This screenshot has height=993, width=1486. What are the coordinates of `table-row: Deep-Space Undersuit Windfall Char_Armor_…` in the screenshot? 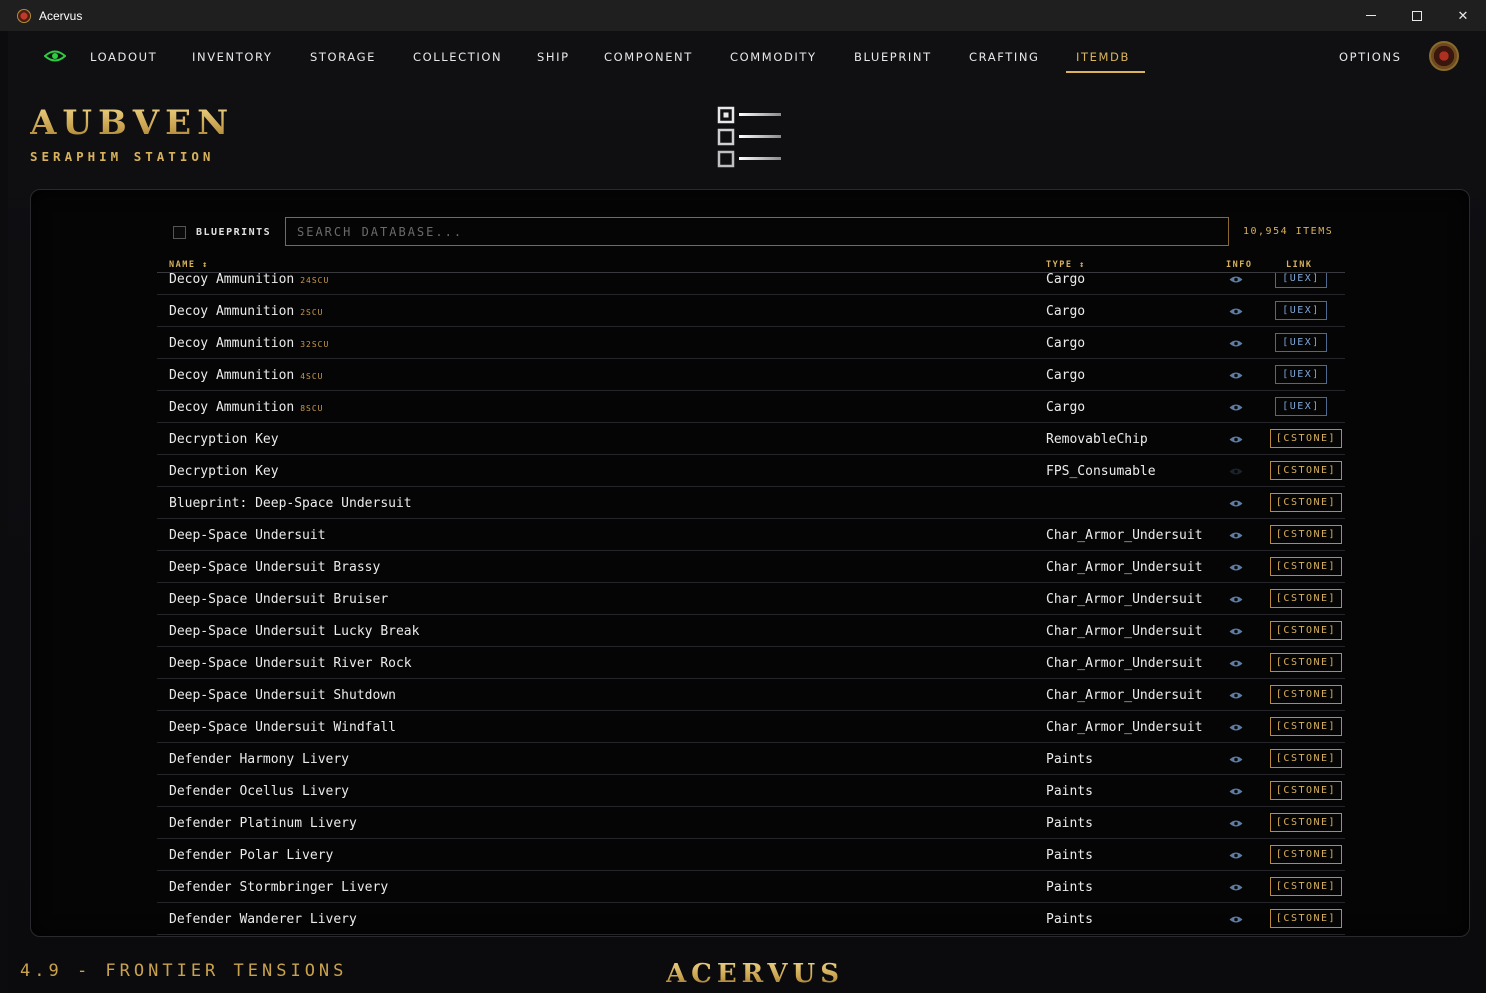 It's located at (751, 727).